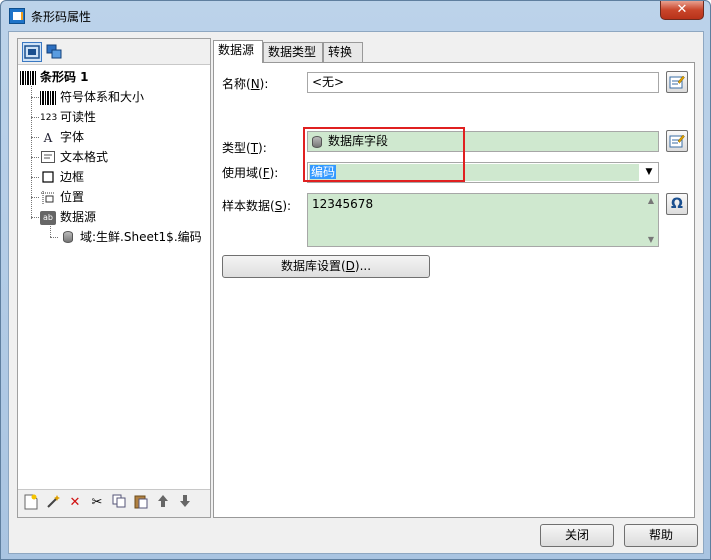  Describe the element at coordinates (48, 137) in the screenshot. I see `font-icon: A` at that location.